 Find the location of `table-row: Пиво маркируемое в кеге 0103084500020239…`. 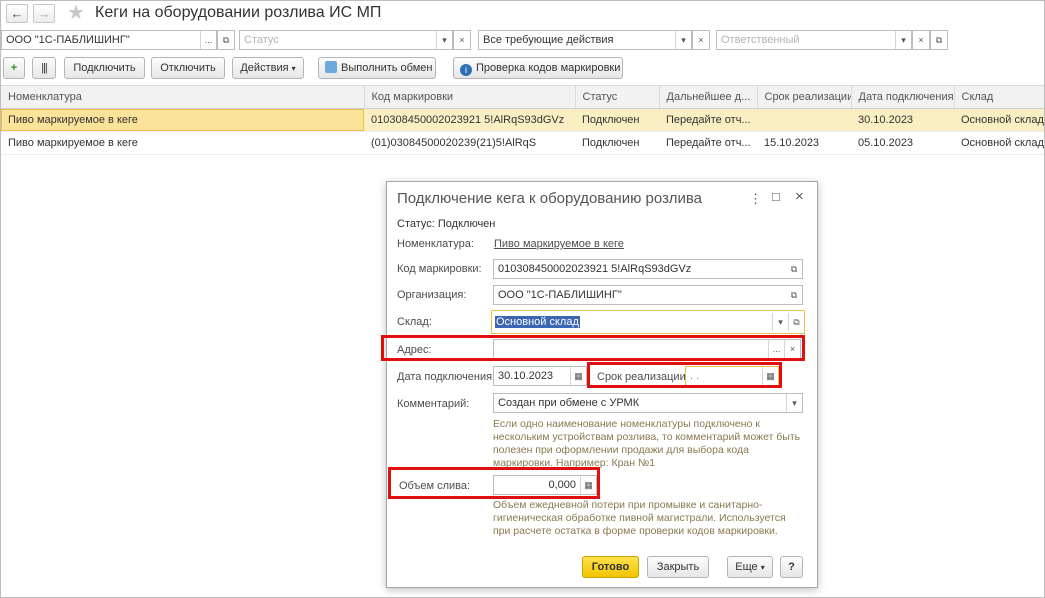

table-row: Пиво маркируемое в кеге 0103084500020239… is located at coordinates (522, 120).